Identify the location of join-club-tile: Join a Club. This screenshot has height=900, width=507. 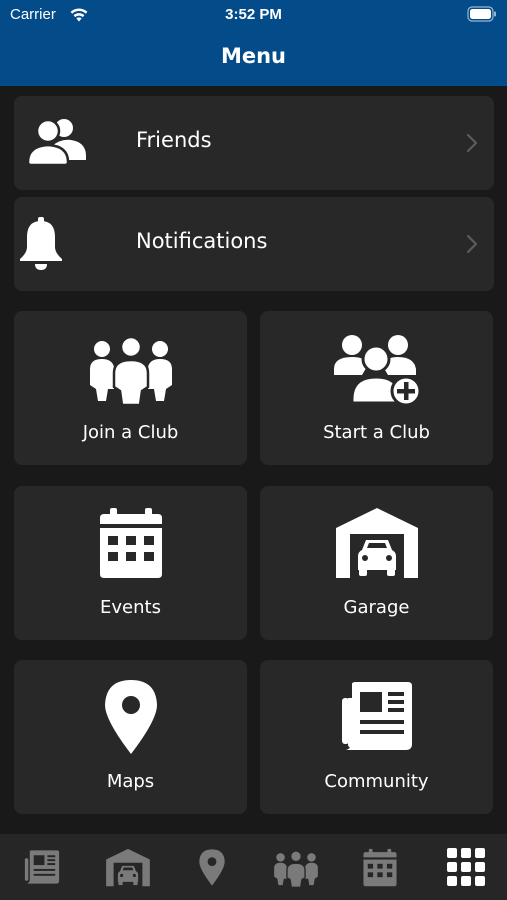
(130, 388).